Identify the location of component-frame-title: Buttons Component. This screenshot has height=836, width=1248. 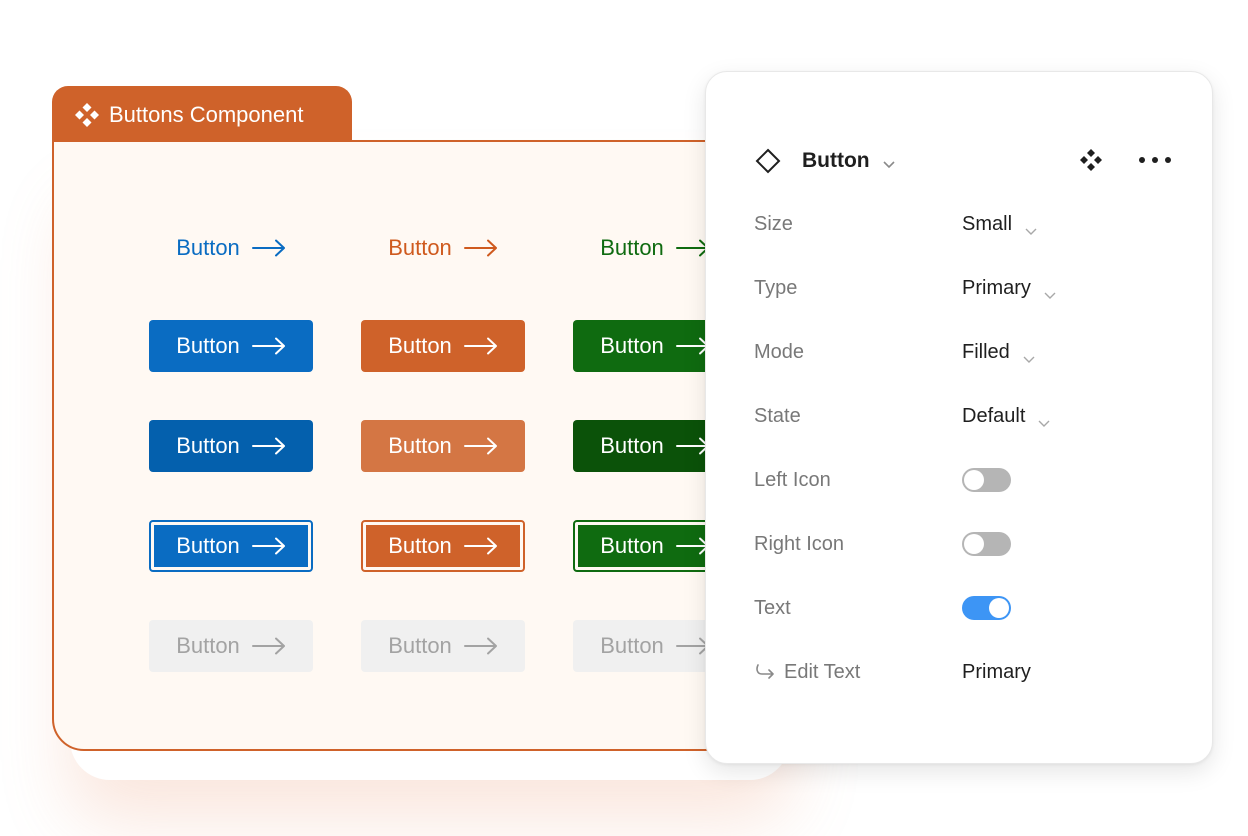
(206, 114).